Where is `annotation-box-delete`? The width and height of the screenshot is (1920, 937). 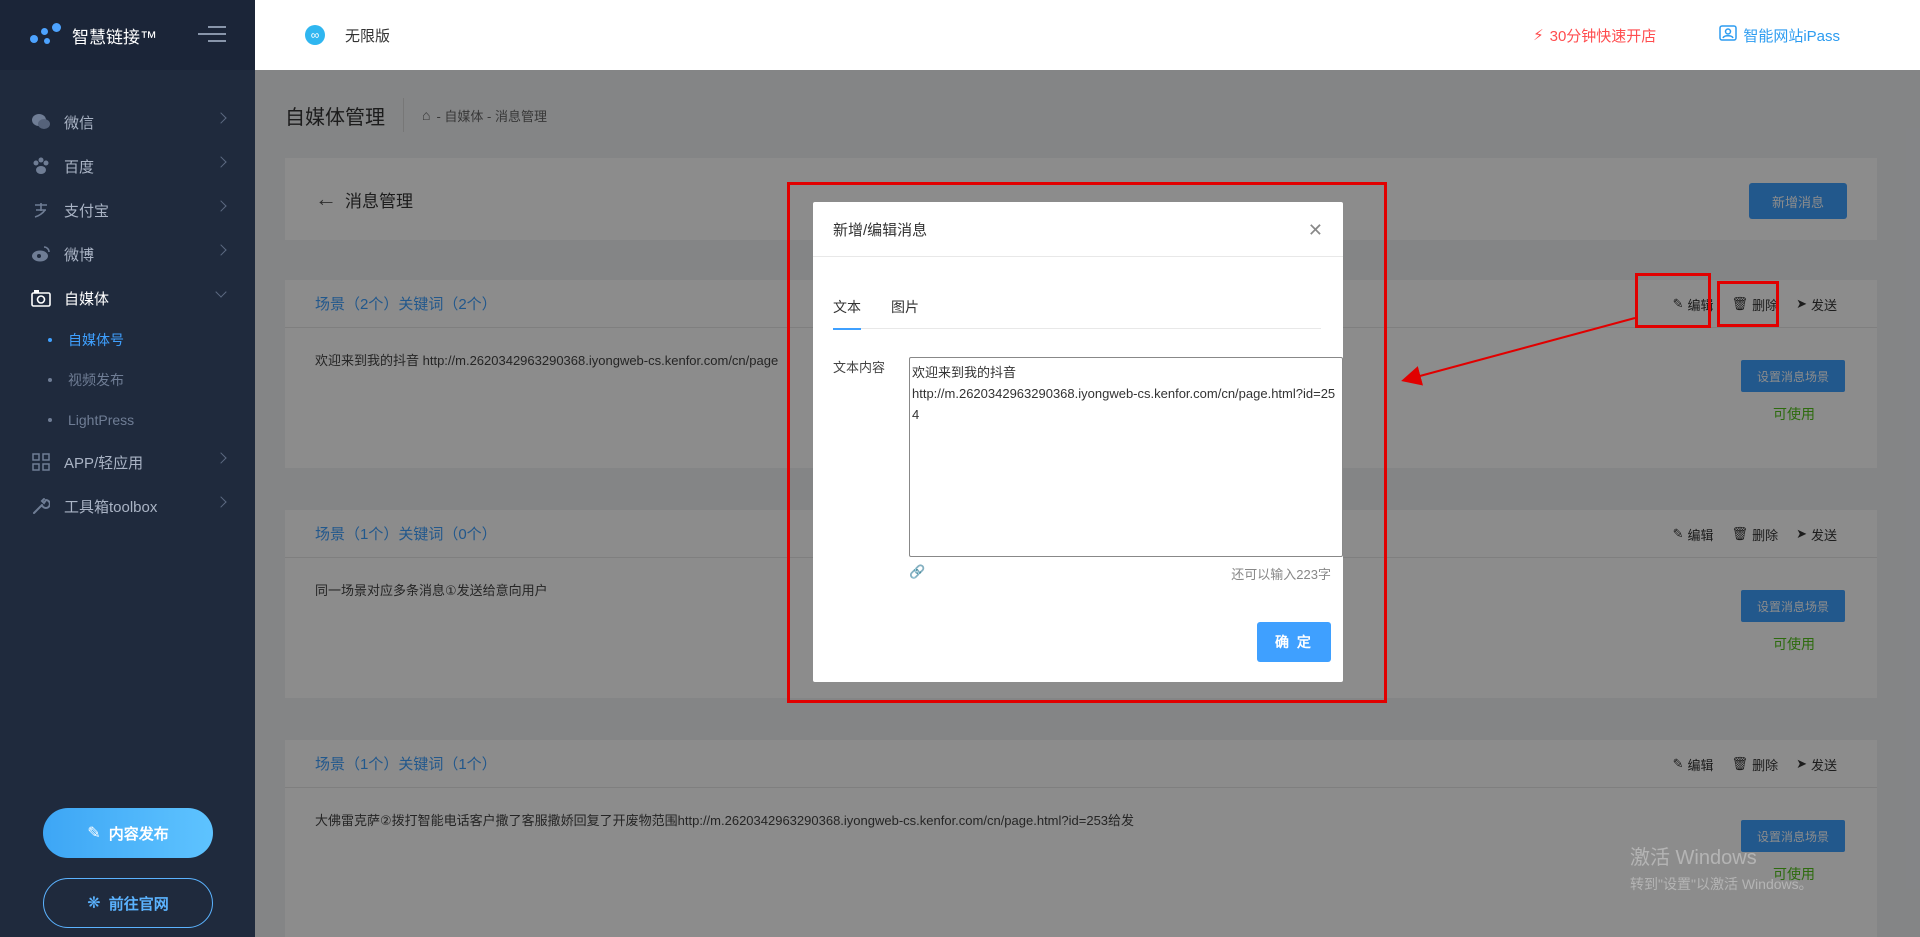
annotation-box-delete is located at coordinates (1748, 304).